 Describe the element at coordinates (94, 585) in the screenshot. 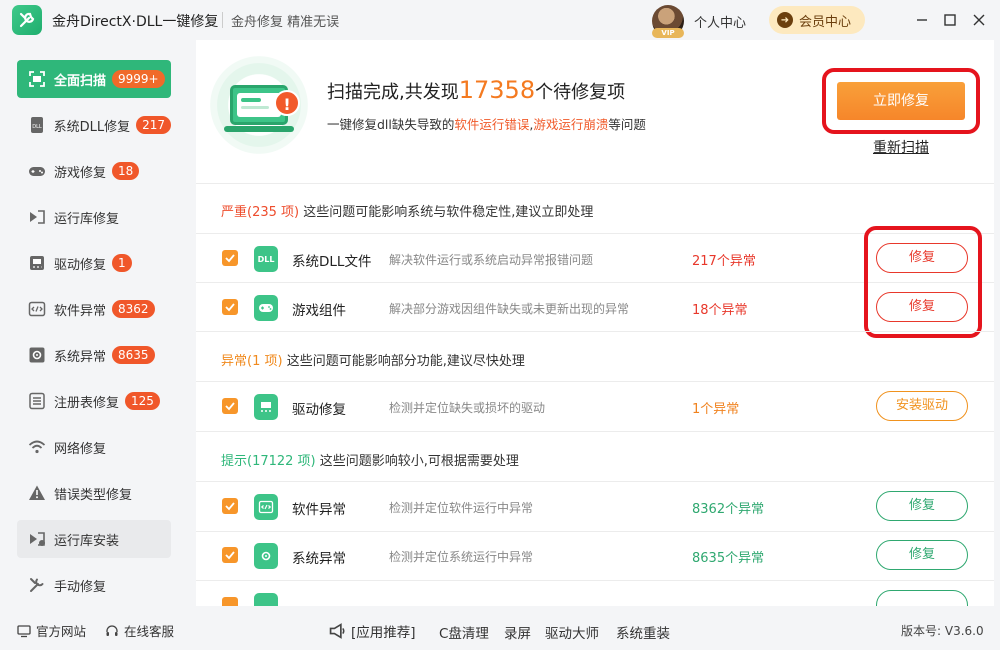

I see `sidebar-item-manual-repair: 手动修复` at that location.